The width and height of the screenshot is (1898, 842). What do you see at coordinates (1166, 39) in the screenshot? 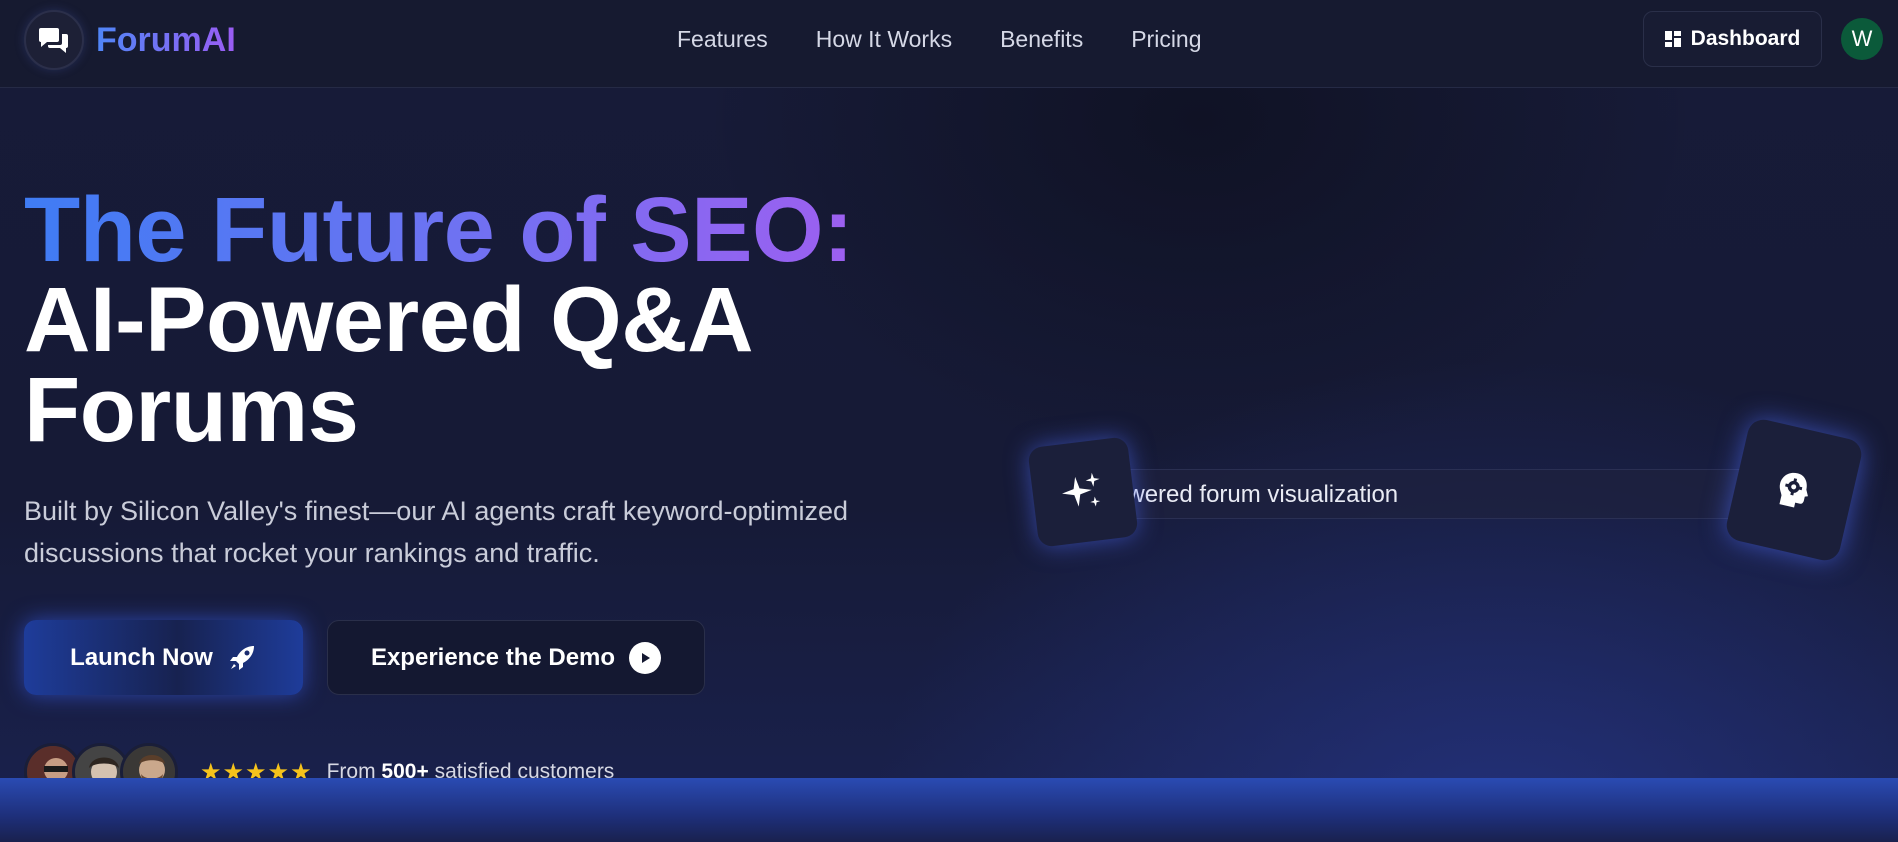
I see `nav-link-pricing: Pricing` at bounding box center [1166, 39].